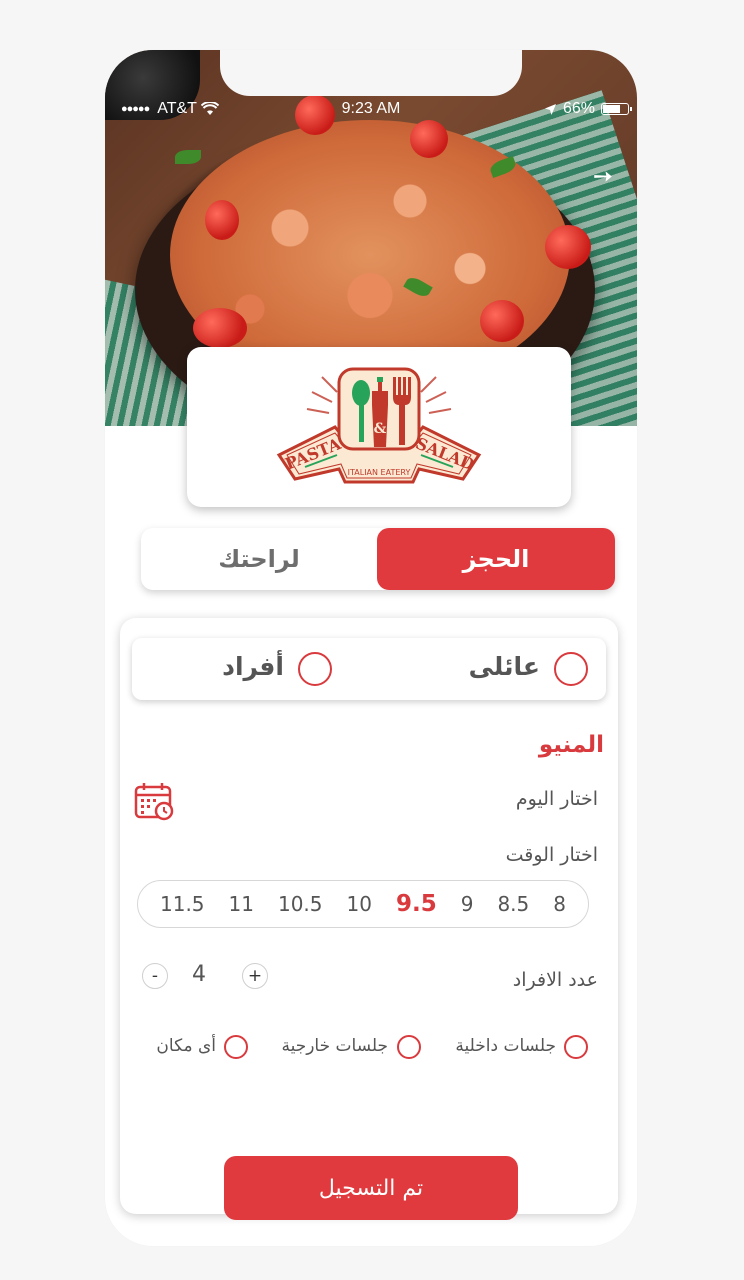  I want to click on mode-tabs: الحجز لراحتك, so click(378, 559).